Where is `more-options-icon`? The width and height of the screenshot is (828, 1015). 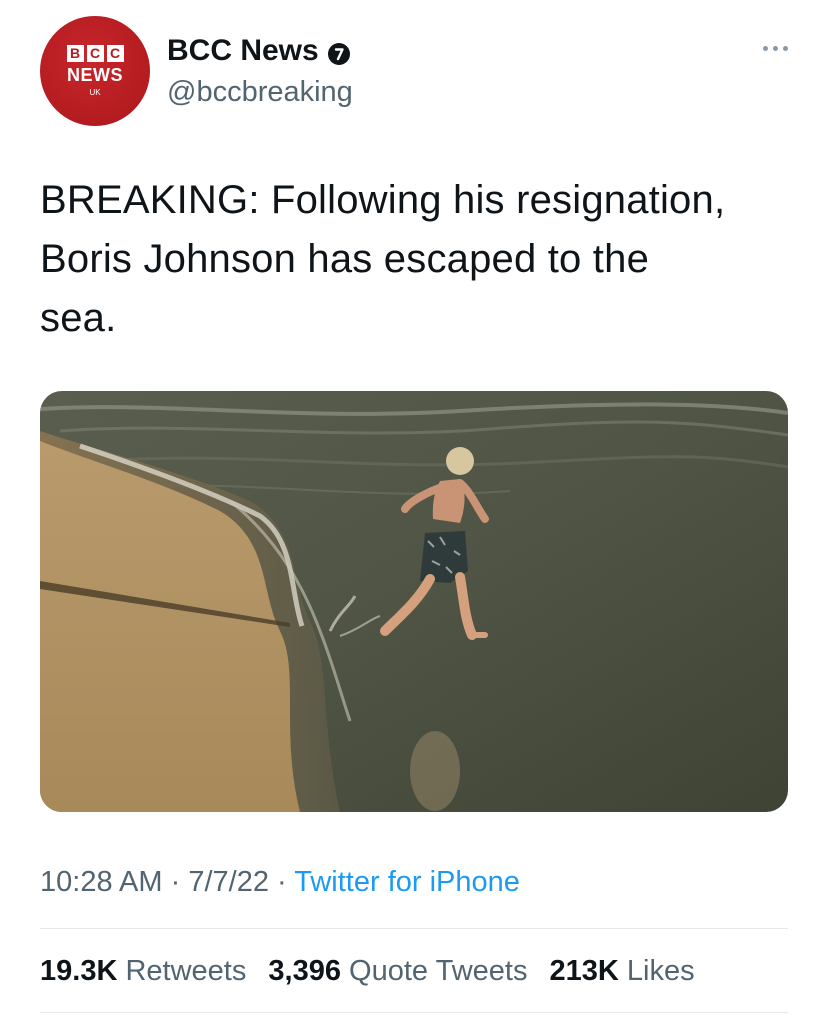
more-options-icon is located at coordinates (768, 48).